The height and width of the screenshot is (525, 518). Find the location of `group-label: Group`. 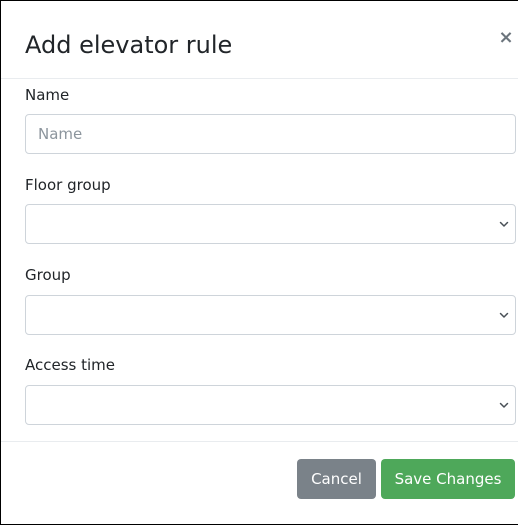

group-label: Group is located at coordinates (48, 275).